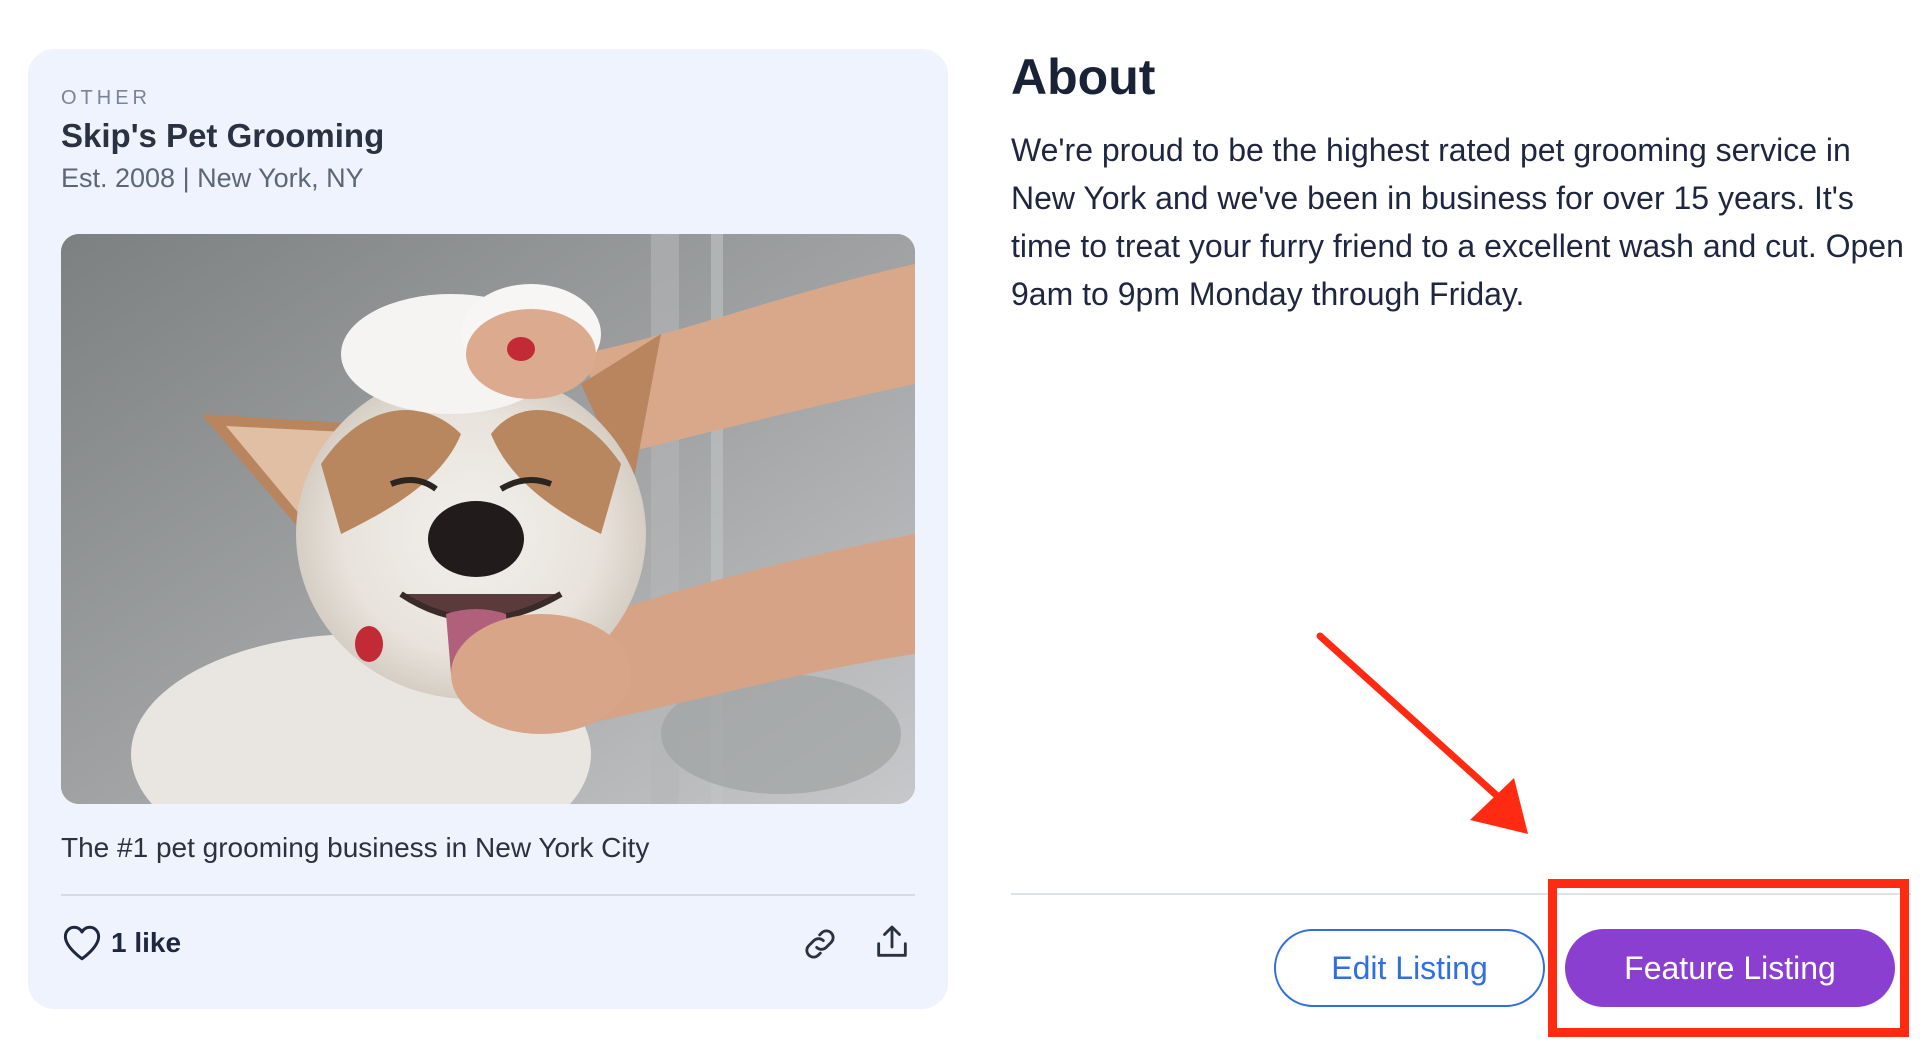 The height and width of the screenshot is (1044, 1924). I want to click on share-icon, so click(892, 941).